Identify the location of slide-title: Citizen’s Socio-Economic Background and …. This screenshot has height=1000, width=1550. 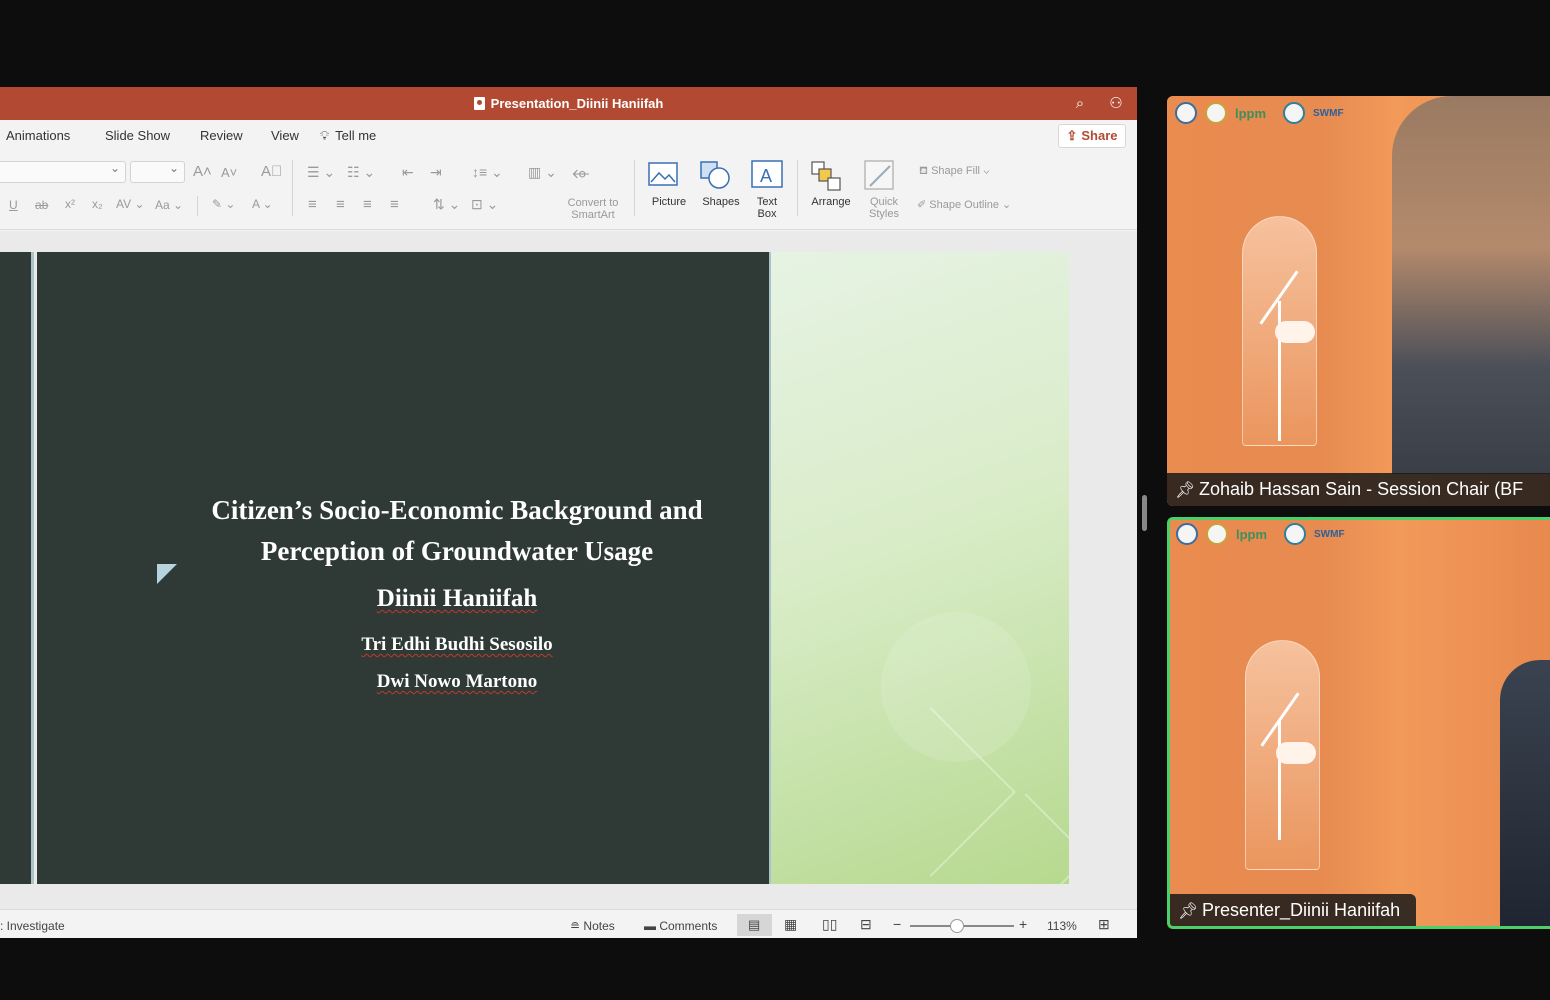
(457, 530).